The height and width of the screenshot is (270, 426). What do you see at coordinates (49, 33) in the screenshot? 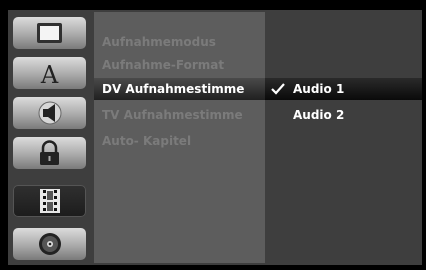
I see `tv-screen-icon` at bounding box center [49, 33].